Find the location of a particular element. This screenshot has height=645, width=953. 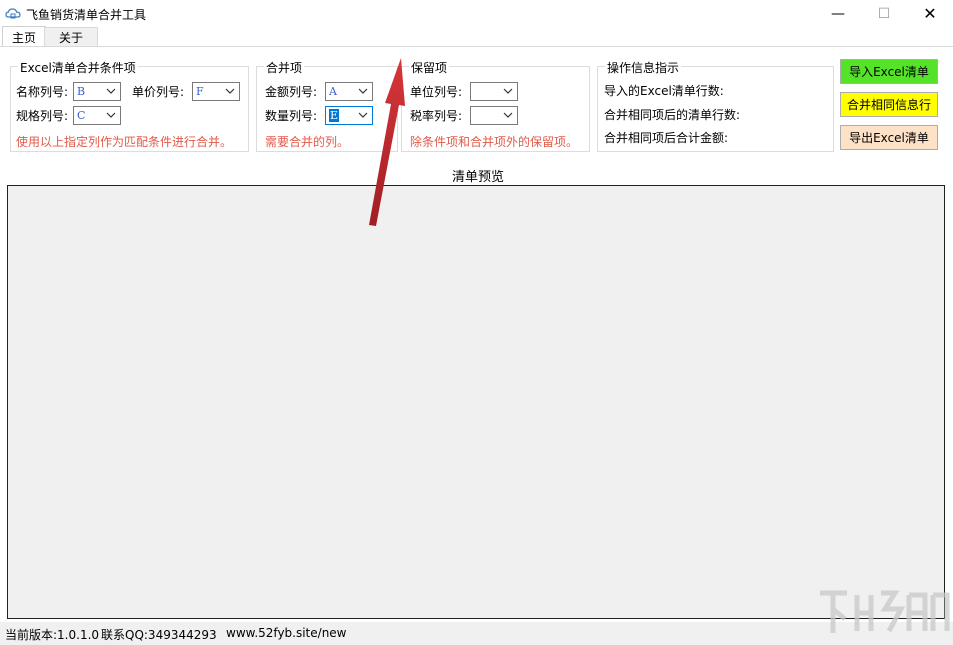

preview-title: 清单预览 is located at coordinates (478, 175).